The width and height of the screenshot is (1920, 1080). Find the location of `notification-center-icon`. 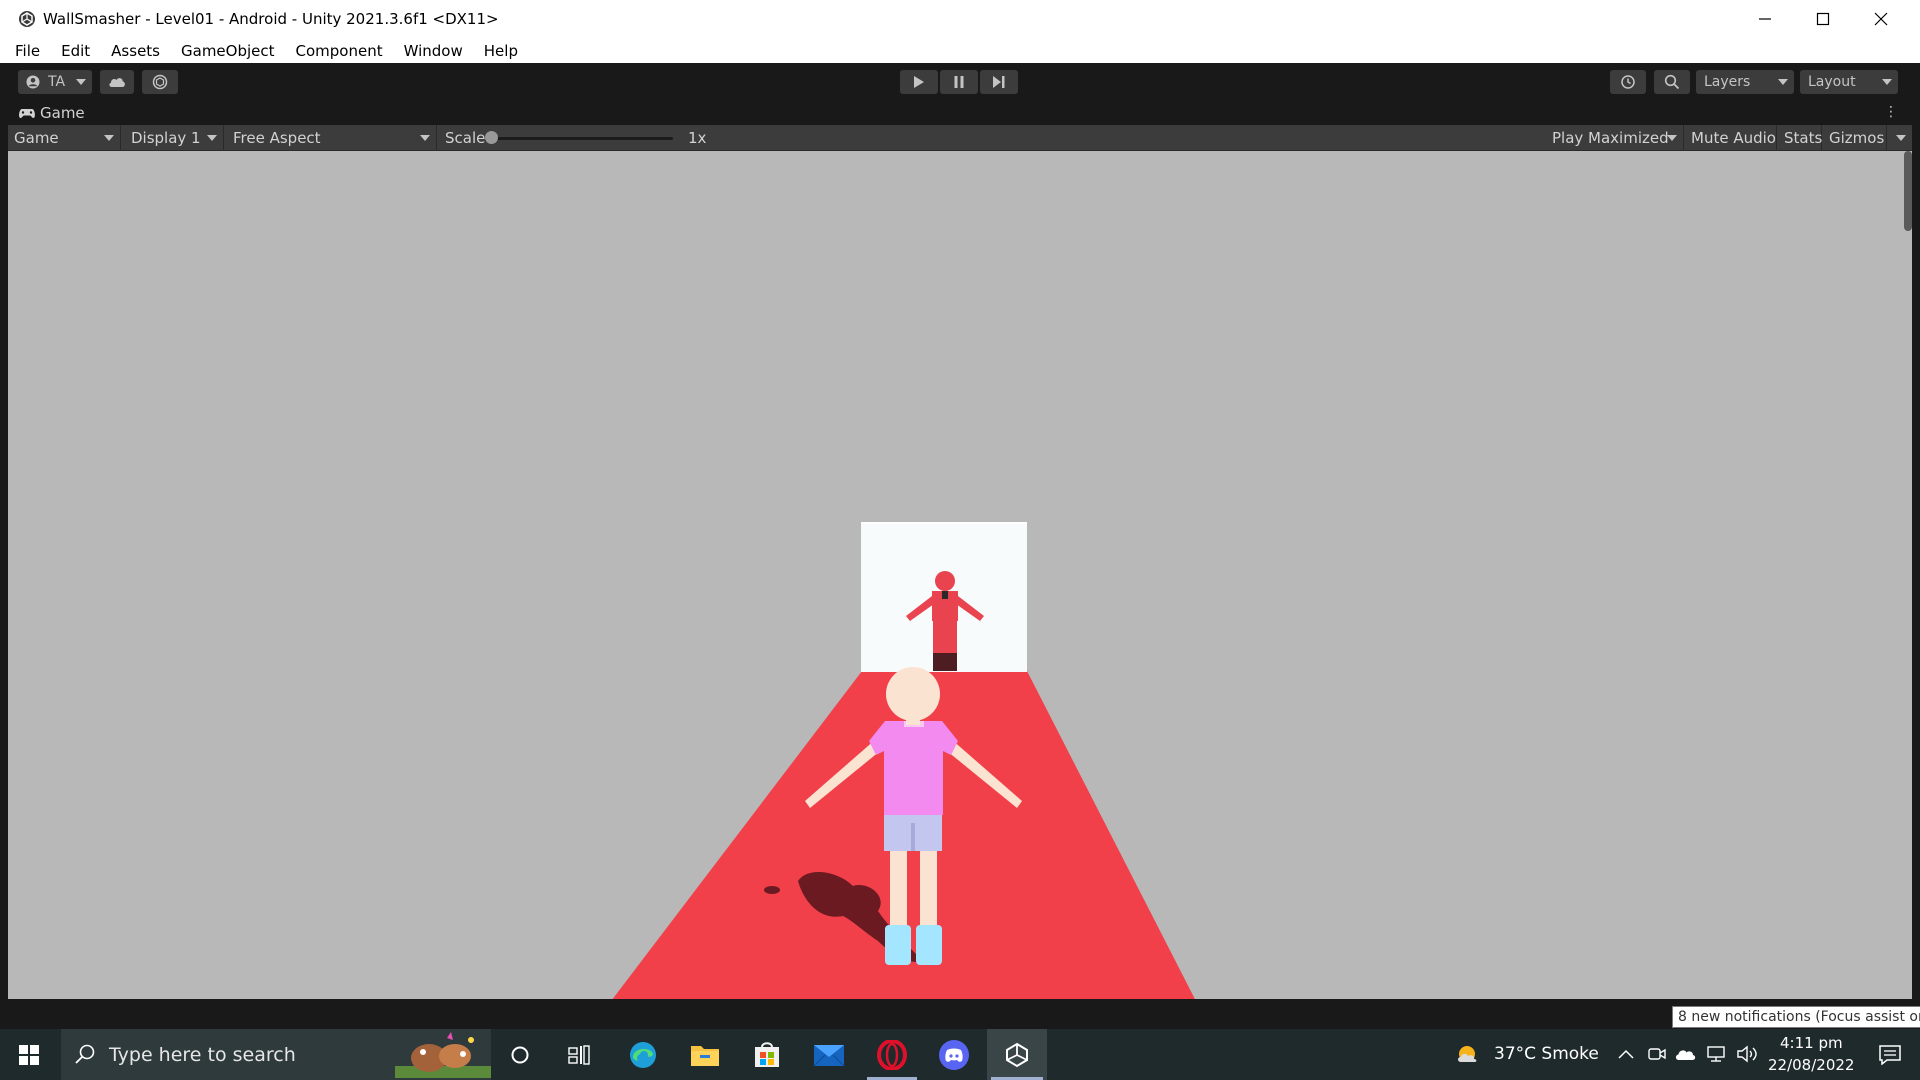

notification-center-icon is located at coordinates (1890, 1054).